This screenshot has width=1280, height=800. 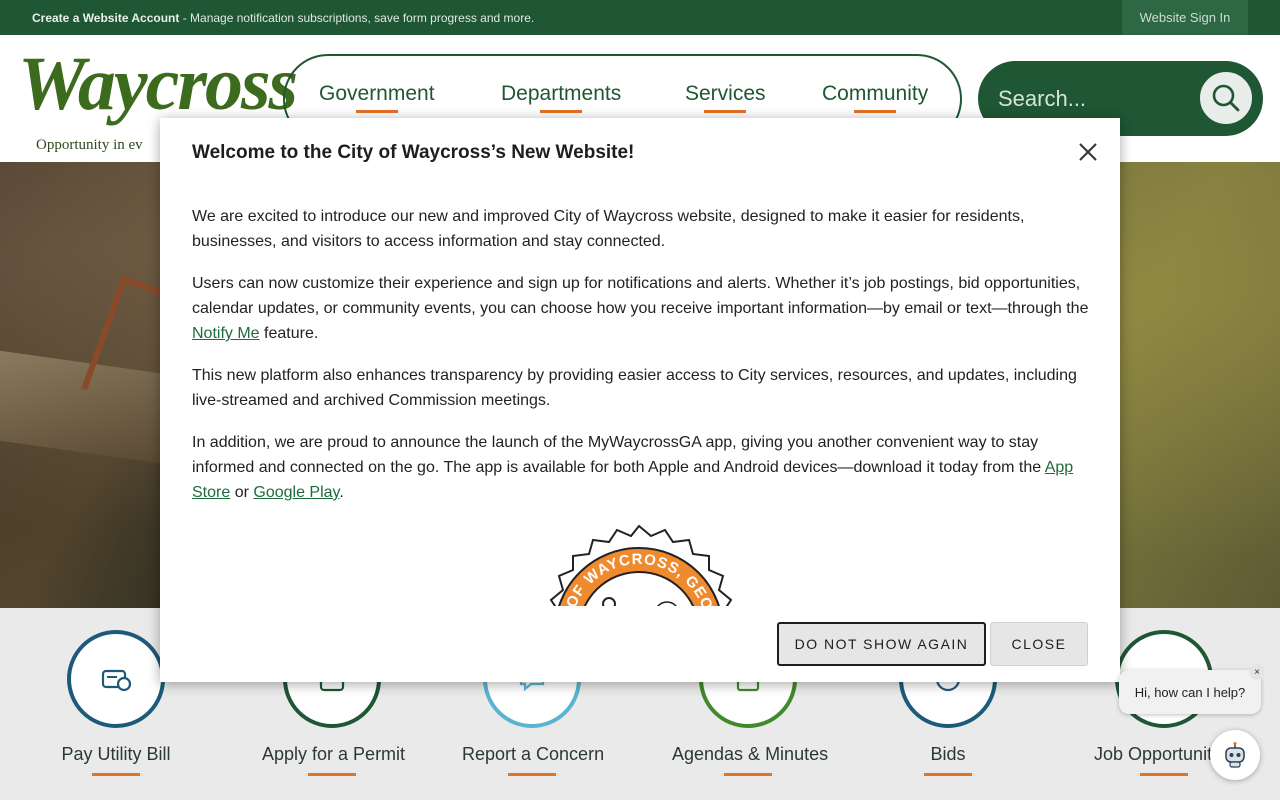 What do you see at coordinates (242, 492) in the screenshot?
I see `app-text-or: or` at bounding box center [242, 492].